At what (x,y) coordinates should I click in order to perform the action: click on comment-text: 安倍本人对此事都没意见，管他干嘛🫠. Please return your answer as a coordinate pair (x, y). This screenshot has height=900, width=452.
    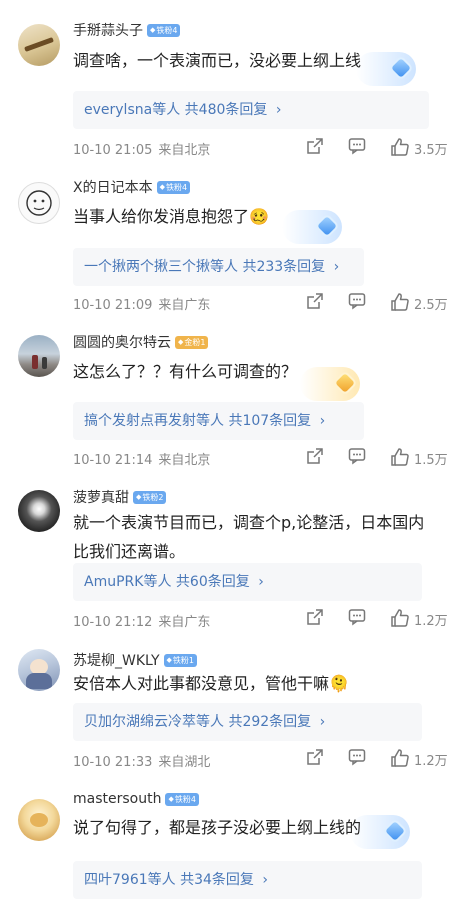
    Looking at the image, I should click on (243, 683).